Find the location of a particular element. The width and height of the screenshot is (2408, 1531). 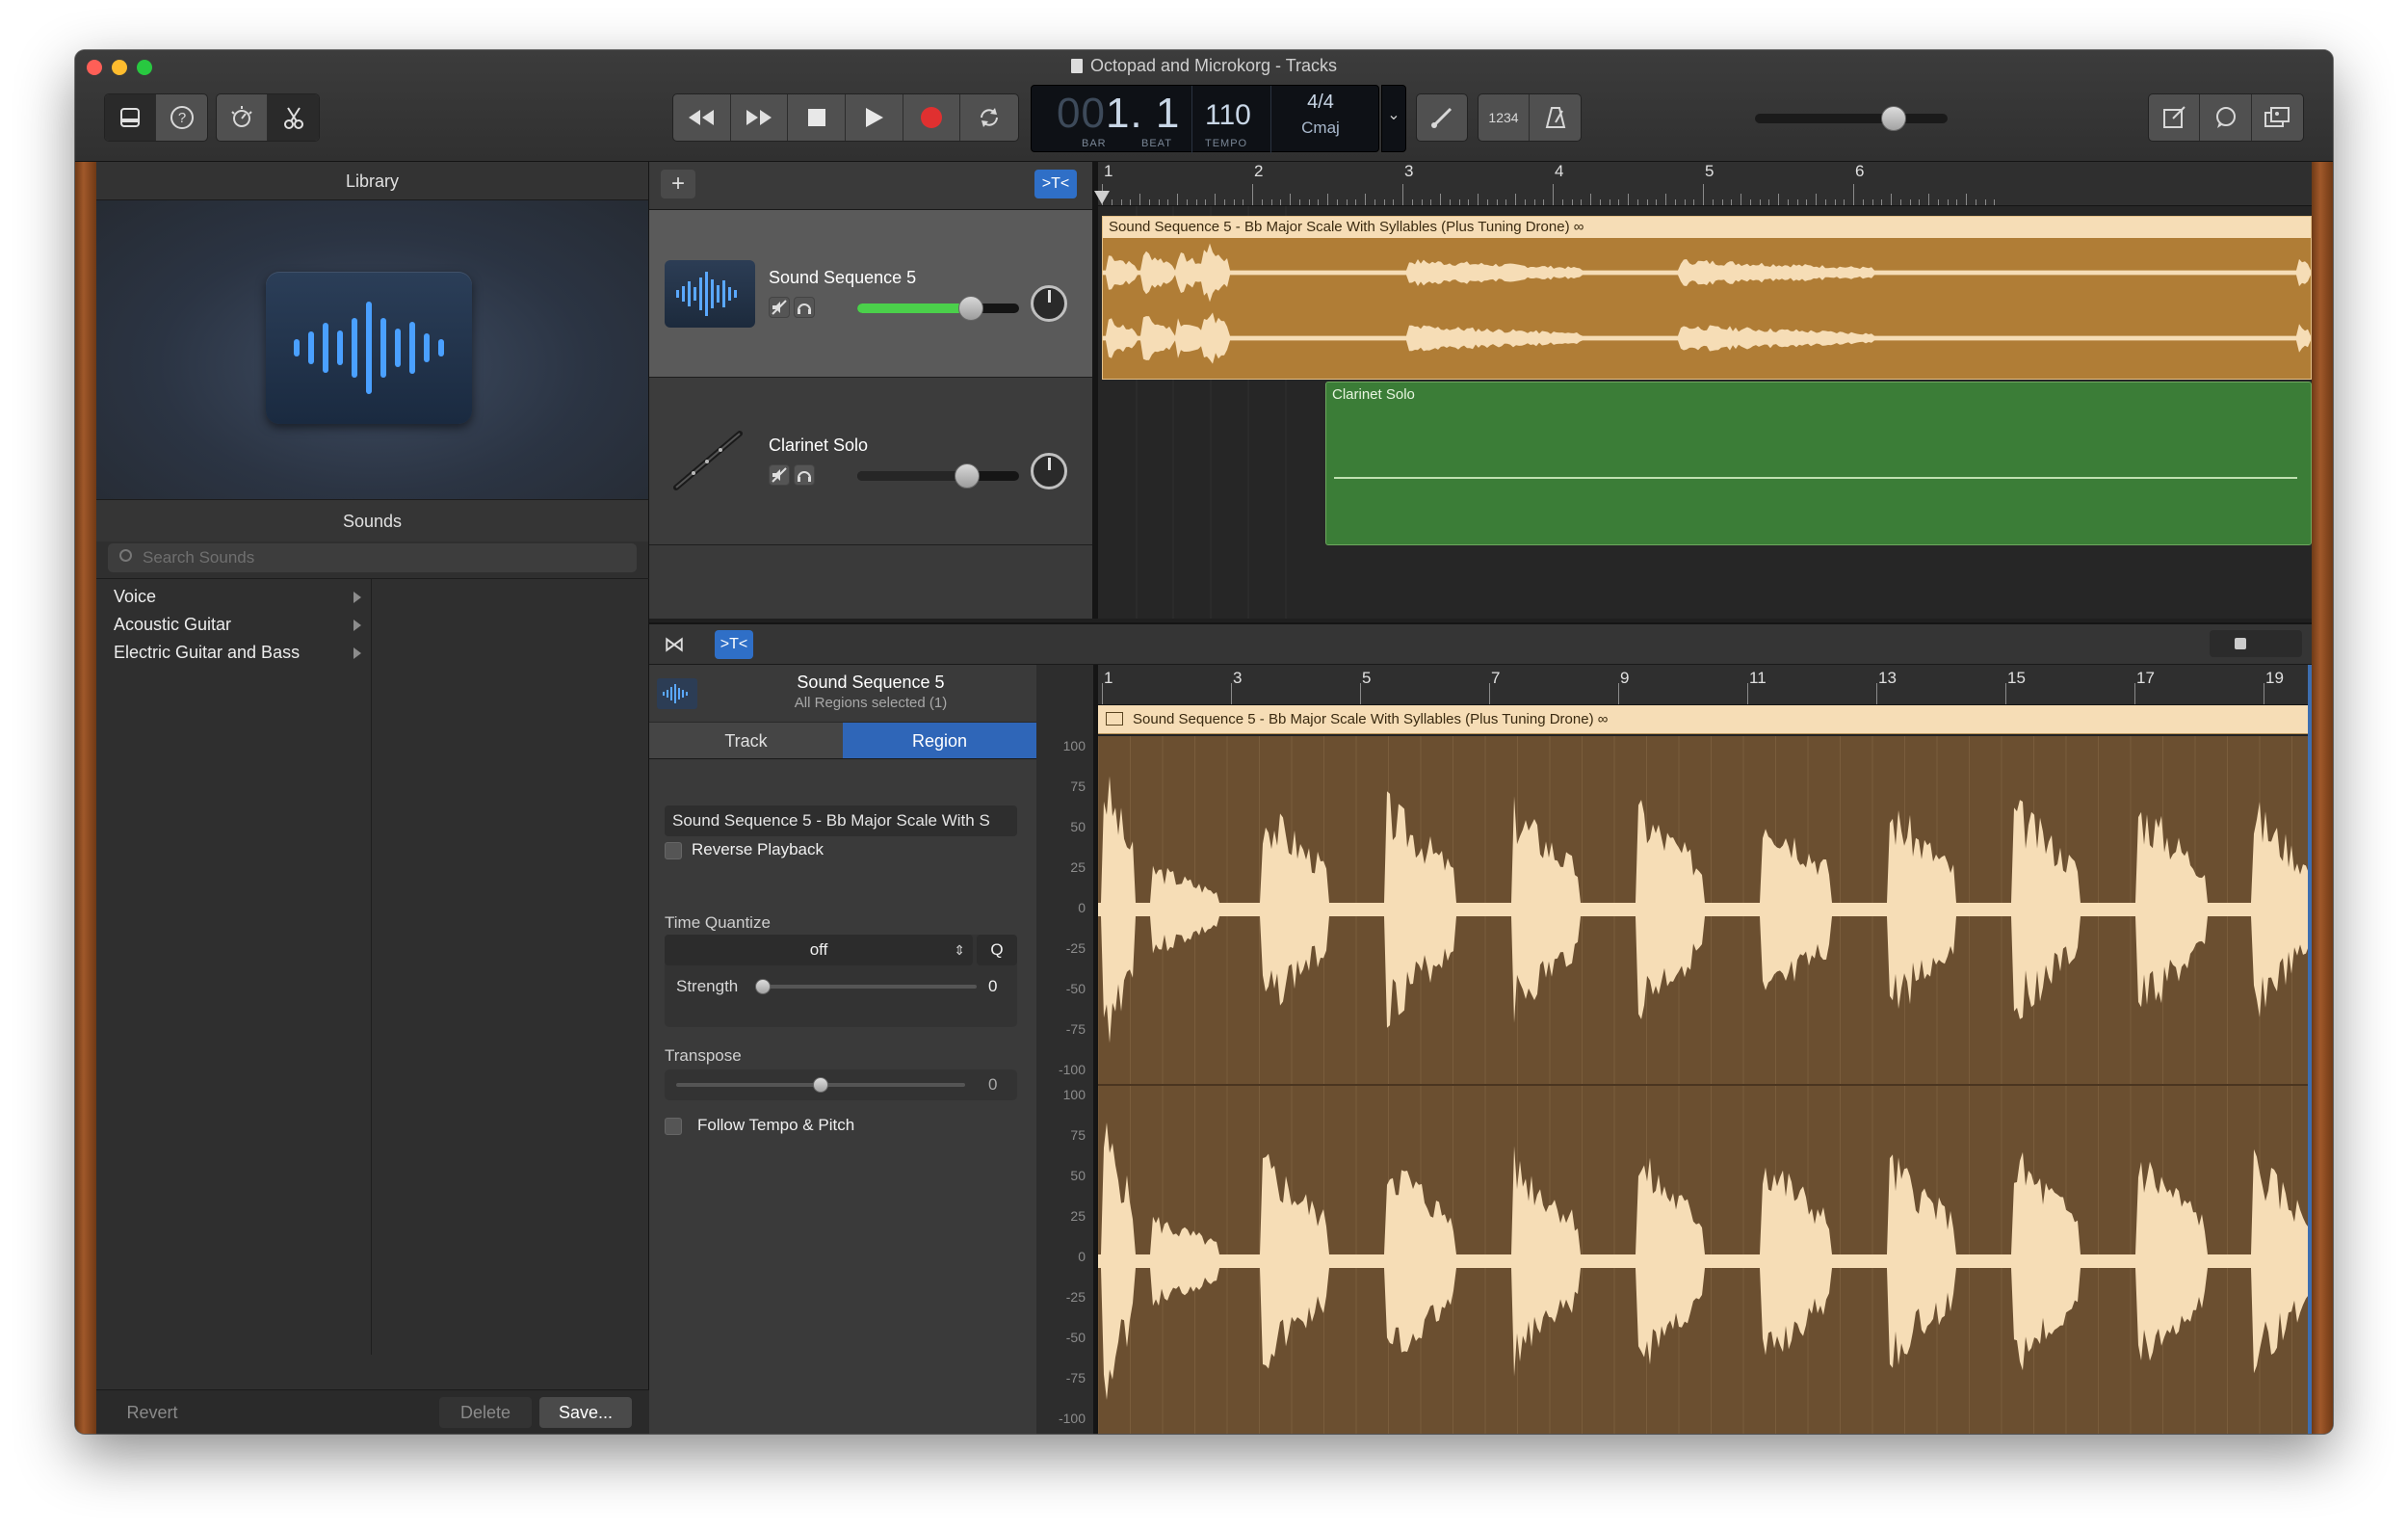

category-item: Voice is located at coordinates (233, 597).